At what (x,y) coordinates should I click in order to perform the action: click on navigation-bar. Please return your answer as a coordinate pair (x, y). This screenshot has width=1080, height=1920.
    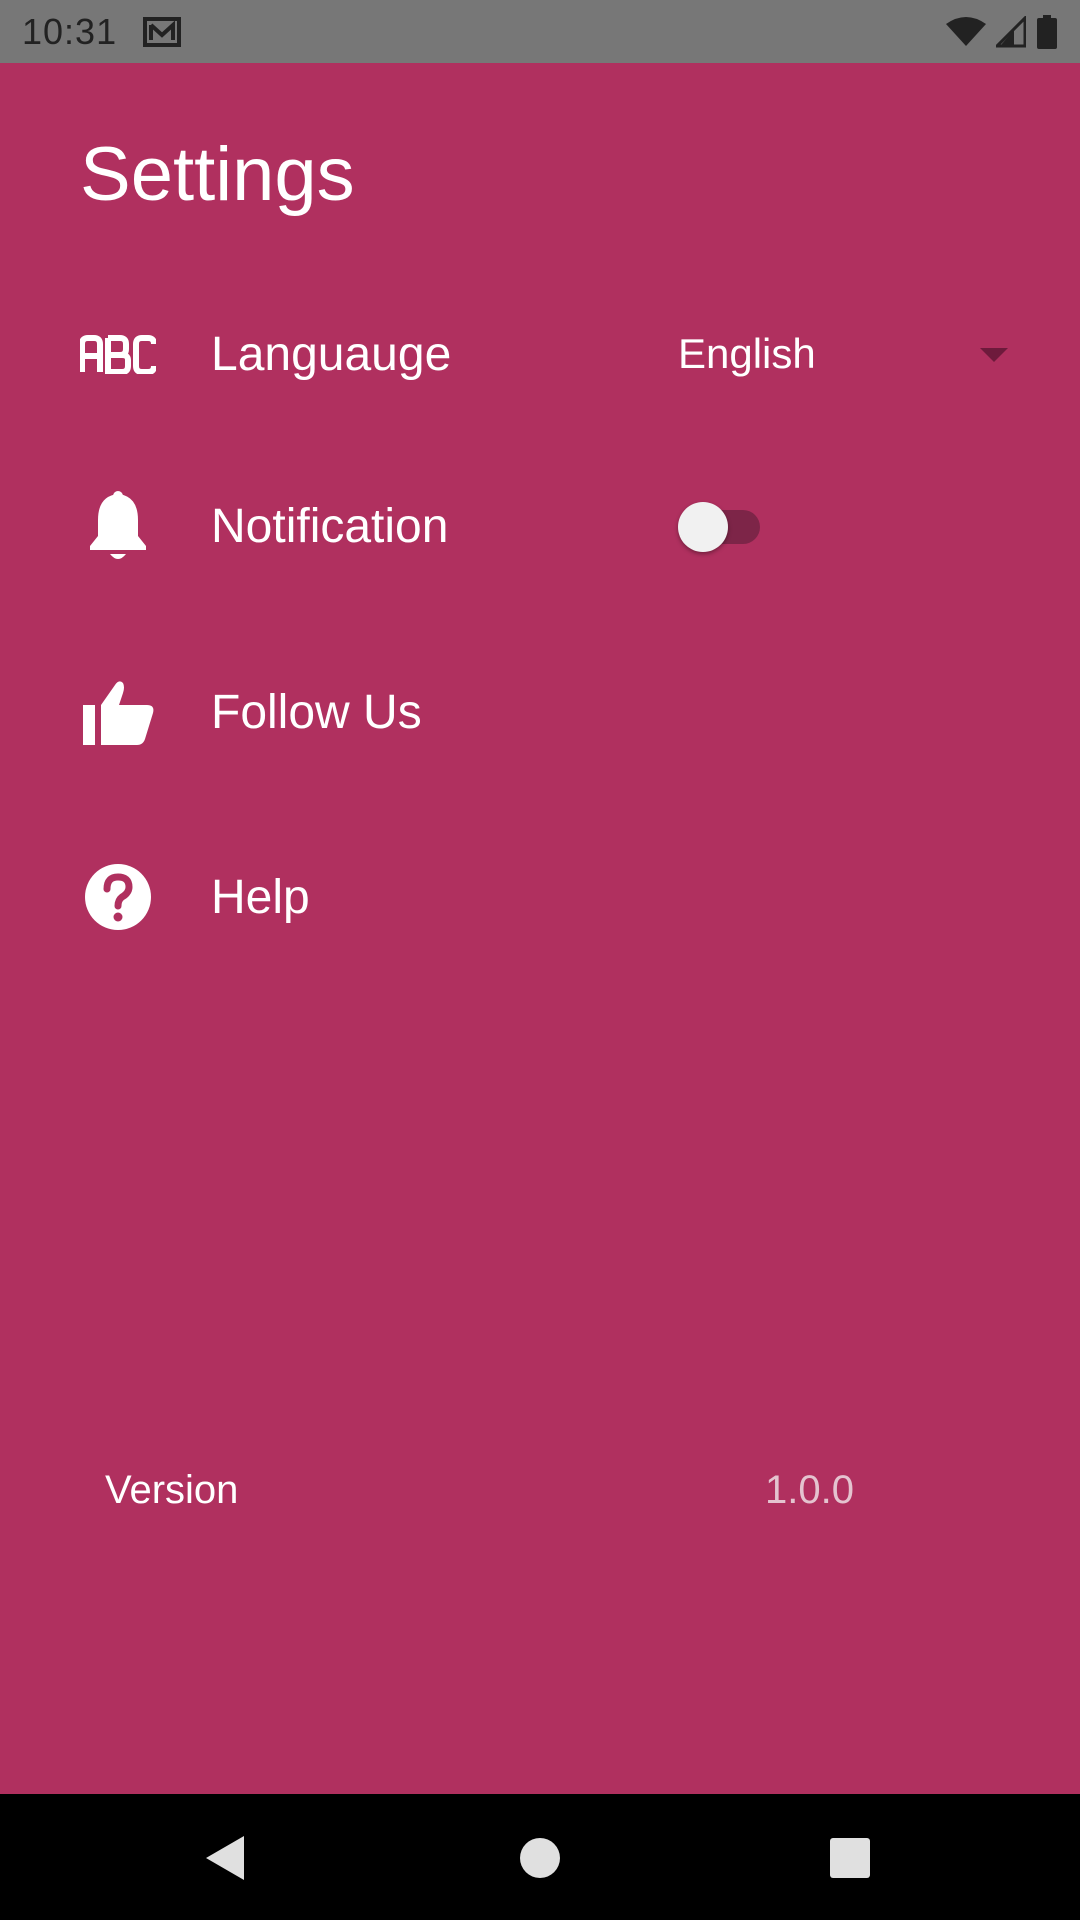
    Looking at the image, I should click on (540, 1857).